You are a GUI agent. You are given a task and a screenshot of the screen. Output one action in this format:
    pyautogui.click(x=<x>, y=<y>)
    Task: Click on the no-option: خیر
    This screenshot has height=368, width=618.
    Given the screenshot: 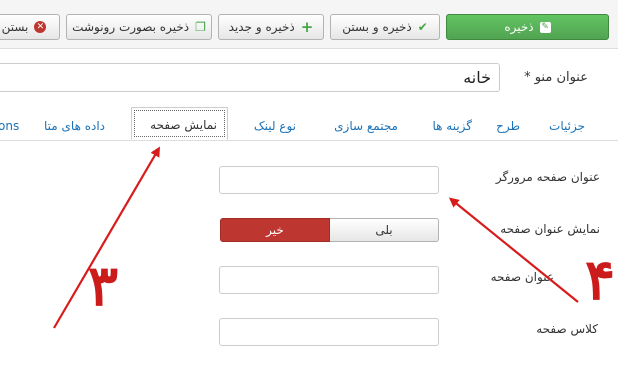 What is the action you would take?
    pyautogui.click(x=275, y=230)
    